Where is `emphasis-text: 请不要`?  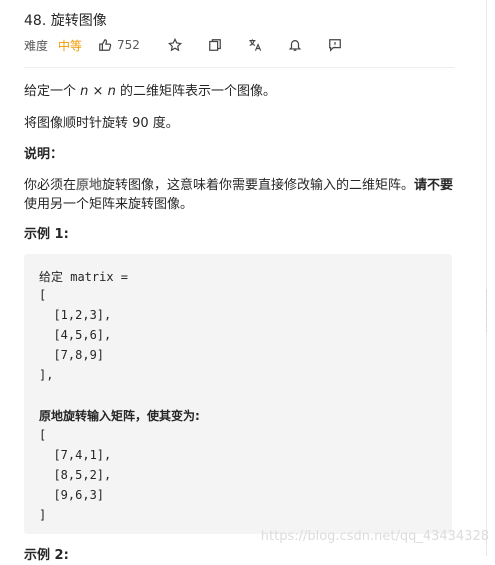
emphasis-text: 请不要 is located at coordinates (434, 185).